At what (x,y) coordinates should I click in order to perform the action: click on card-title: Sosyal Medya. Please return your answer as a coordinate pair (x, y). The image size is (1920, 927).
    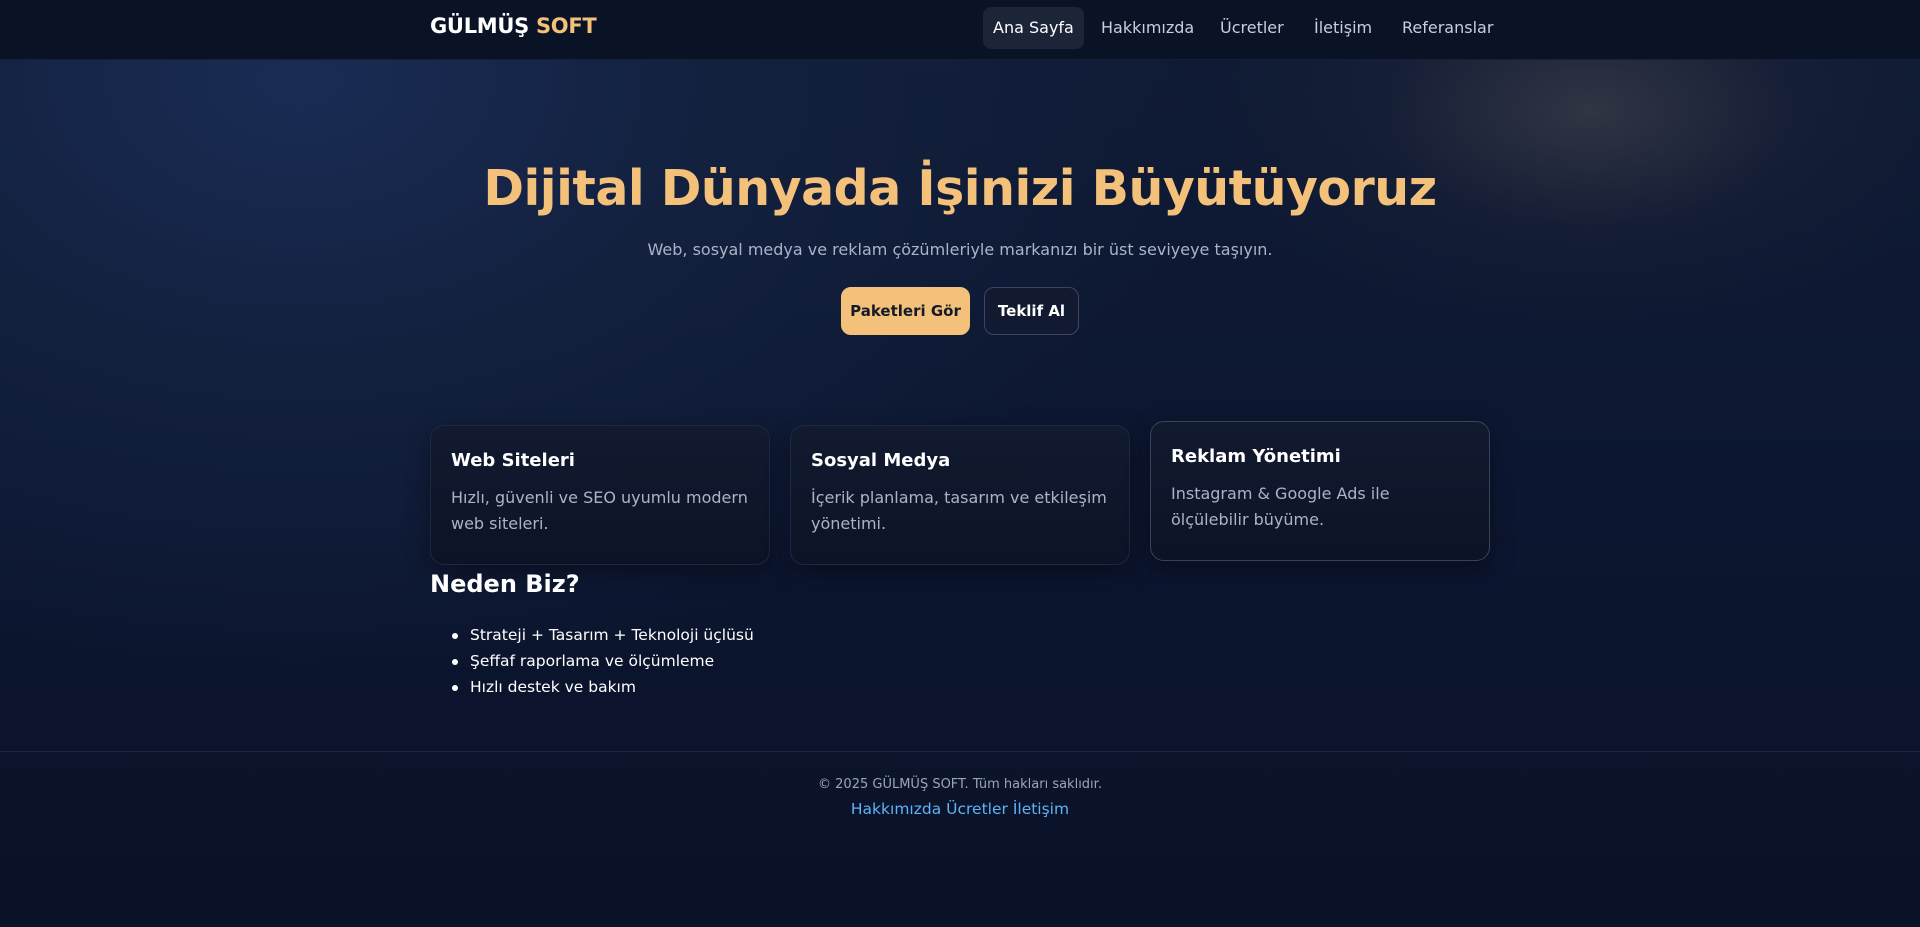
    Looking at the image, I should click on (881, 460).